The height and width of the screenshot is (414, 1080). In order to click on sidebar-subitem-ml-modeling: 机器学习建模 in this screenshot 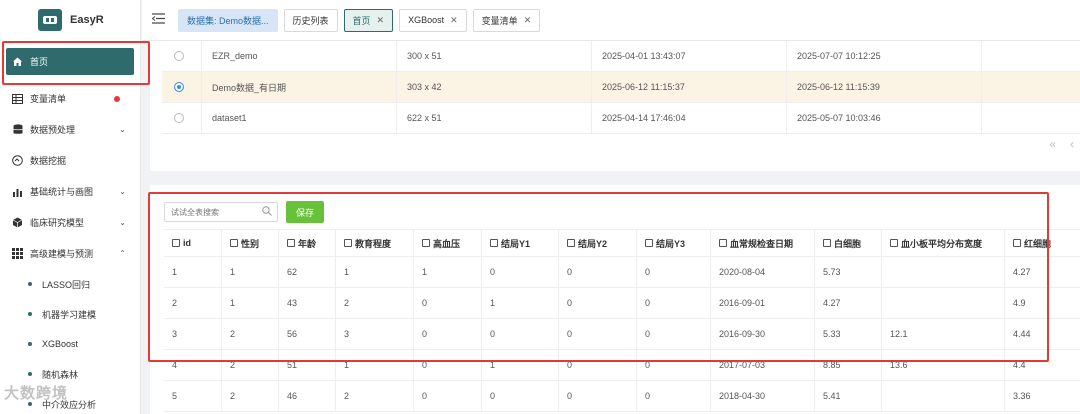, I will do `click(70, 314)`.